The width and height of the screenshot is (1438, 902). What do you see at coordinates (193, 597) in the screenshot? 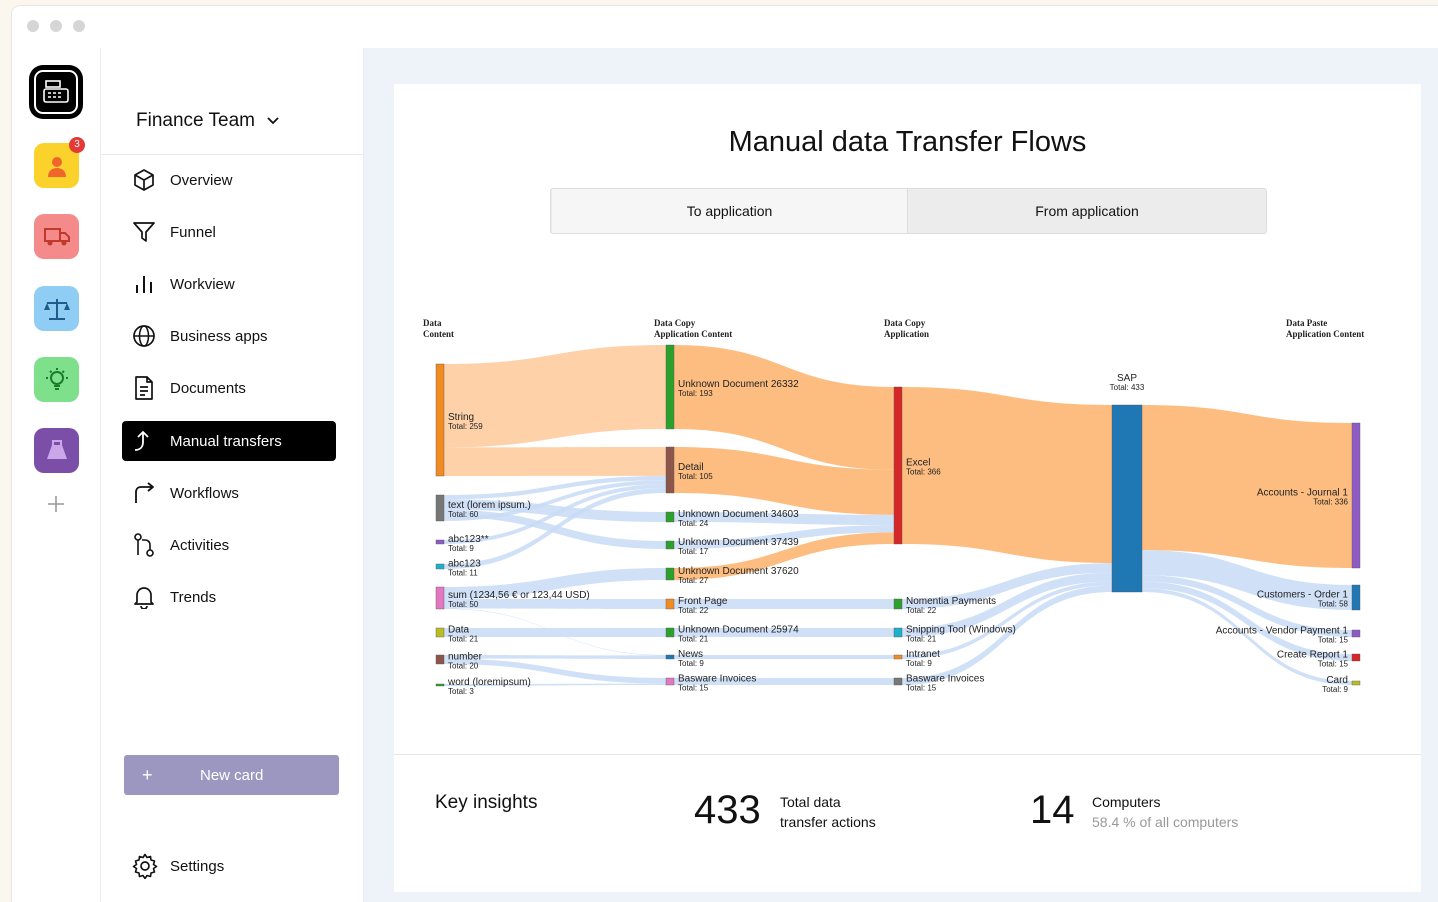
I see `nav-label: Trends` at bounding box center [193, 597].